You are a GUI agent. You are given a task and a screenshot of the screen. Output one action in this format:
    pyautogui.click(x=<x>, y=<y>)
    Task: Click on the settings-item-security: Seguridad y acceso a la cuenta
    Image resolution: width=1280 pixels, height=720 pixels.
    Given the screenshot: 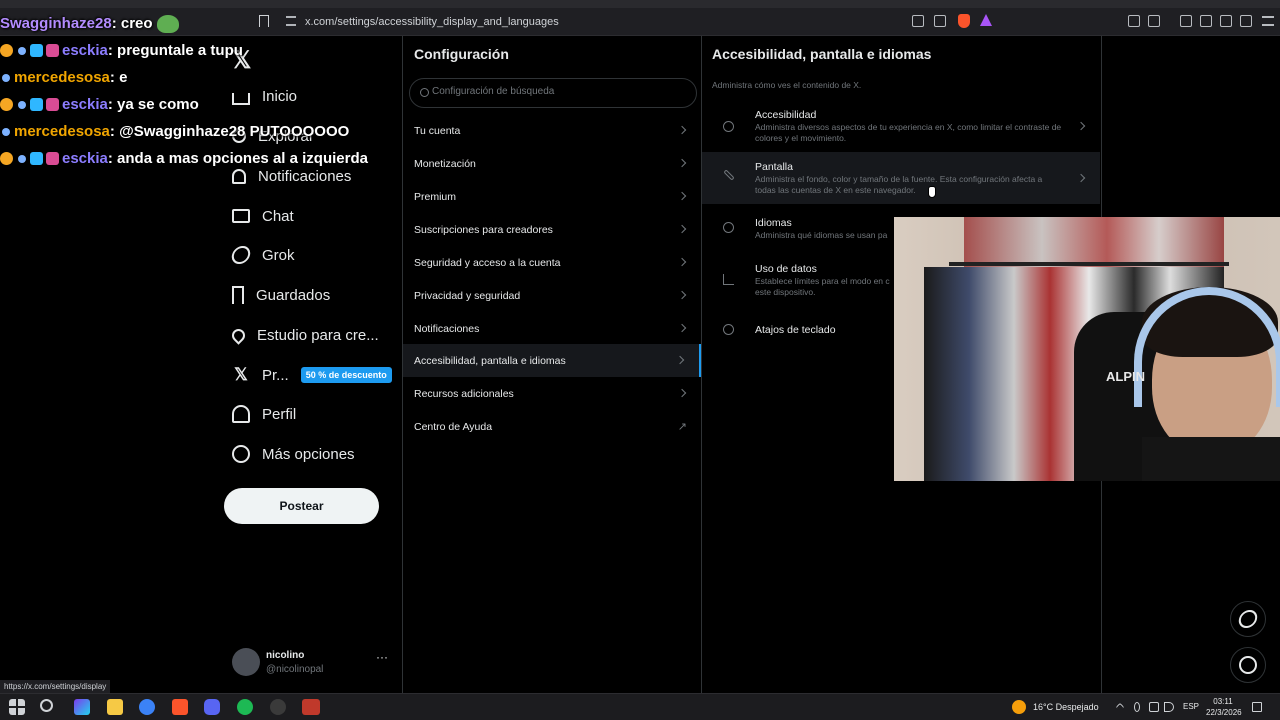 What is the action you would take?
    pyautogui.click(x=552, y=262)
    